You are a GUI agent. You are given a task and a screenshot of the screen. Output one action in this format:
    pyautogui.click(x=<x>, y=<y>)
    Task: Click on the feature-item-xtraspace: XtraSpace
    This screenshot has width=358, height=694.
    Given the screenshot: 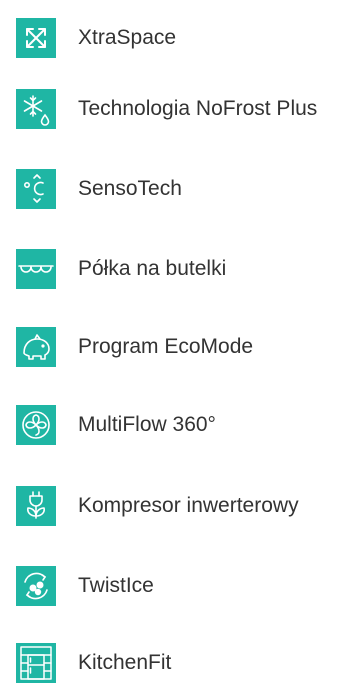 What is the action you would take?
    pyautogui.click(x=96, y=38)
    